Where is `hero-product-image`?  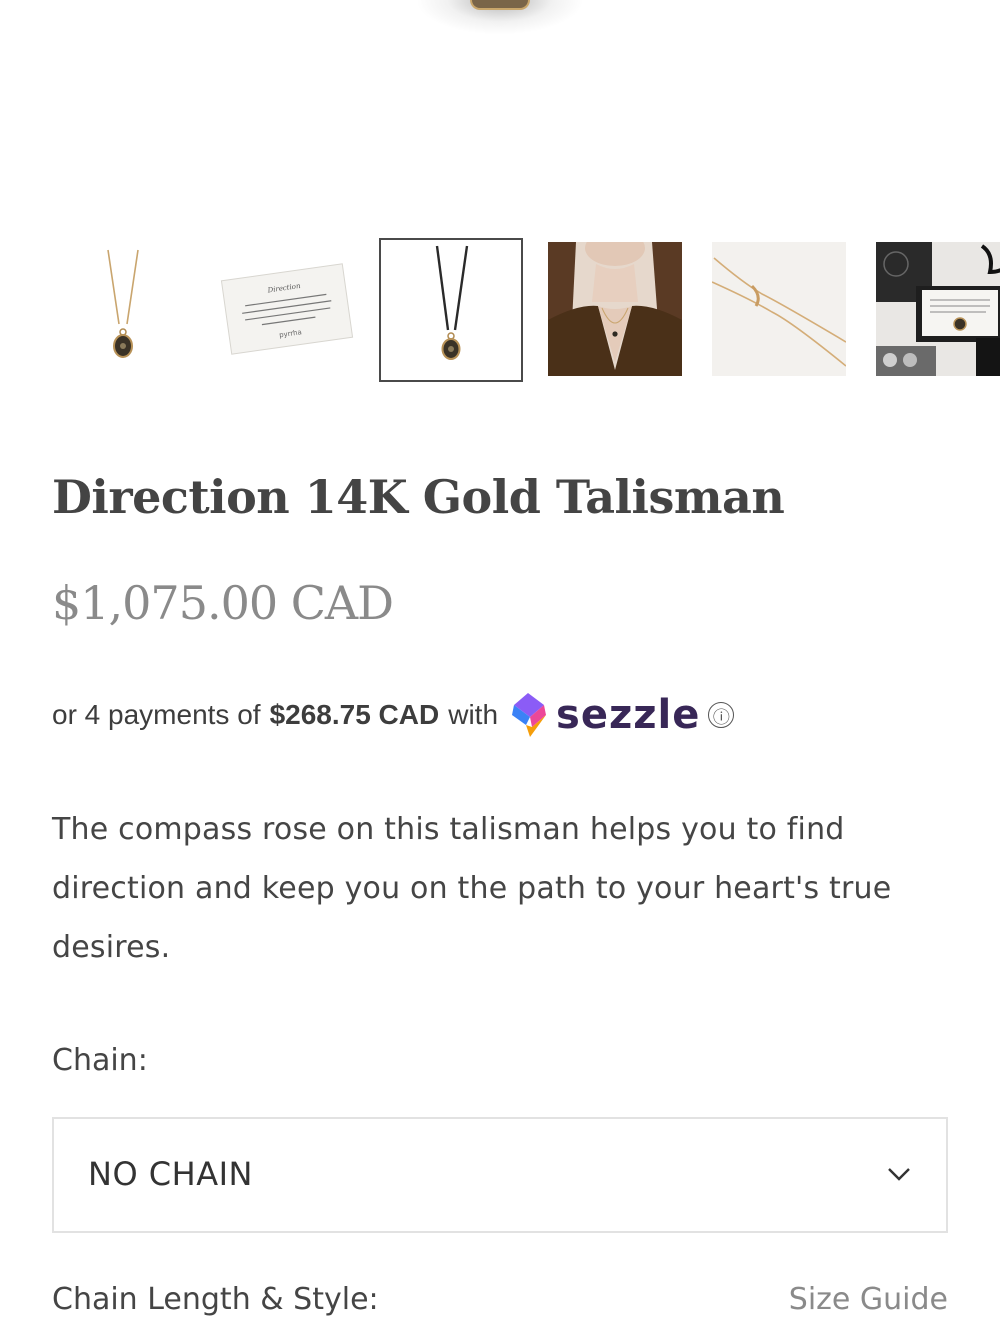 hero-product-image is located at coordinates (500, 30).